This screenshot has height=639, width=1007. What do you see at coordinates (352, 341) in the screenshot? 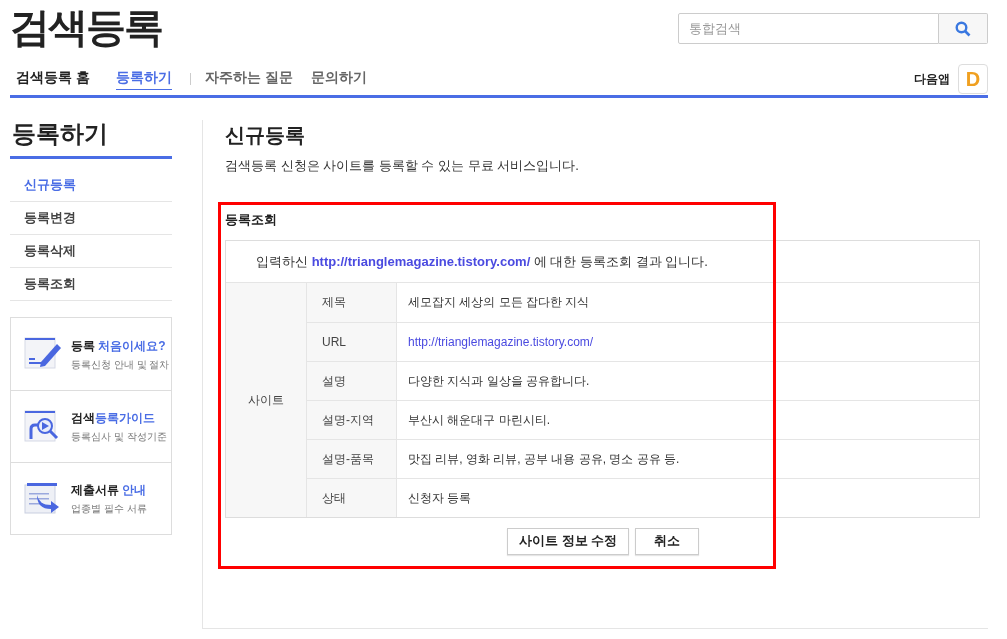
I see `table-cell: URL` at bounding box center [352, 341].